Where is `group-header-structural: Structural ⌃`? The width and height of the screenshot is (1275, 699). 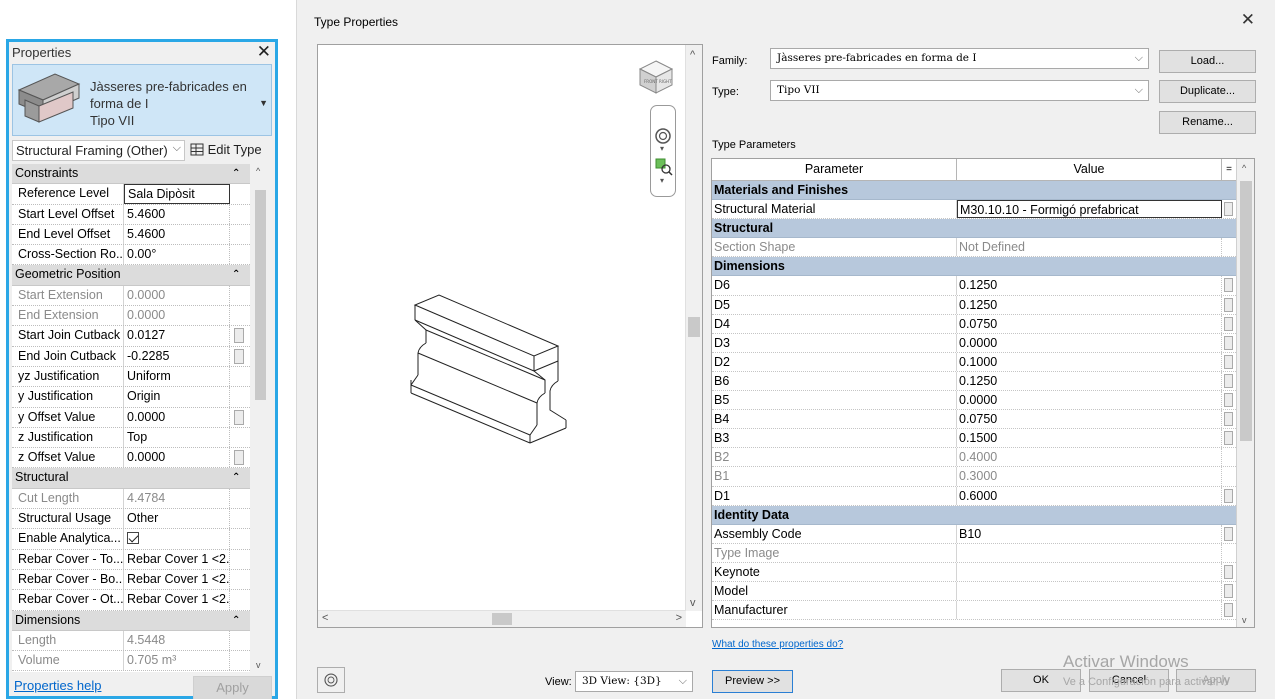 group-header-structural: Structural ⌃ is located at coordinates (131, 478).